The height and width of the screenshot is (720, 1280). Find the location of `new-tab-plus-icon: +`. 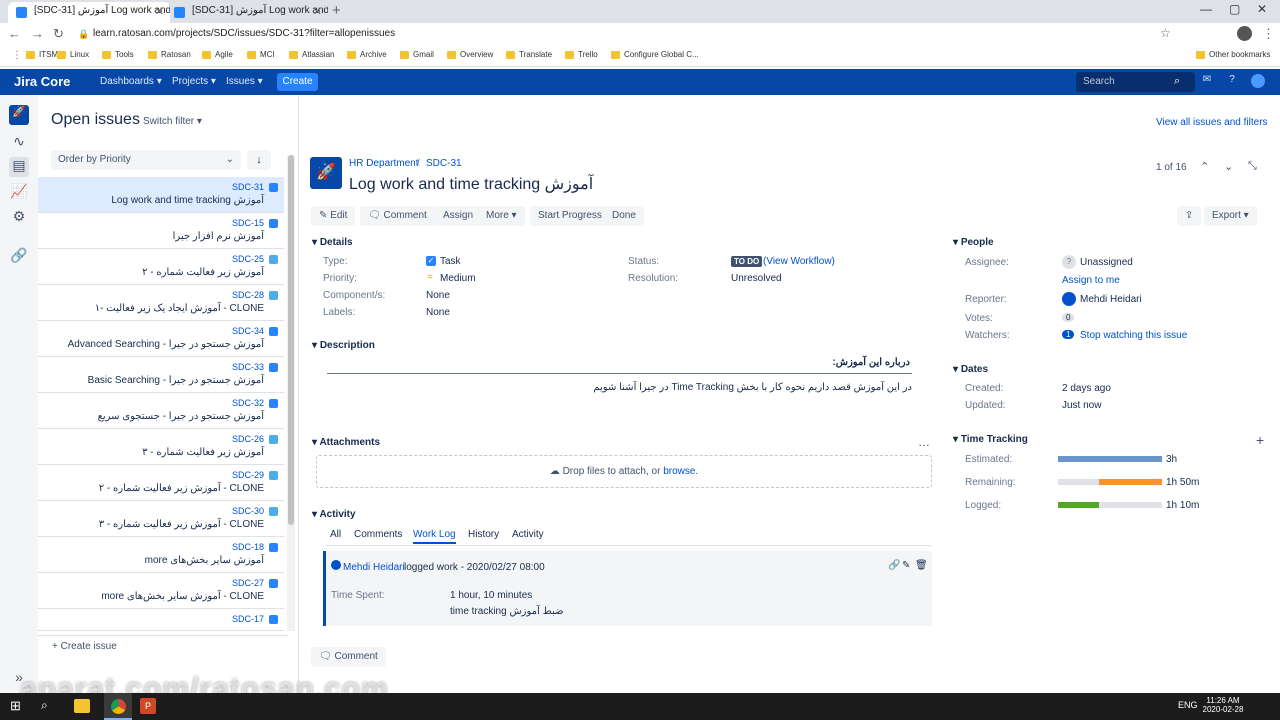

new-tab-plus-icon: + is located at coordinates (336, 10).